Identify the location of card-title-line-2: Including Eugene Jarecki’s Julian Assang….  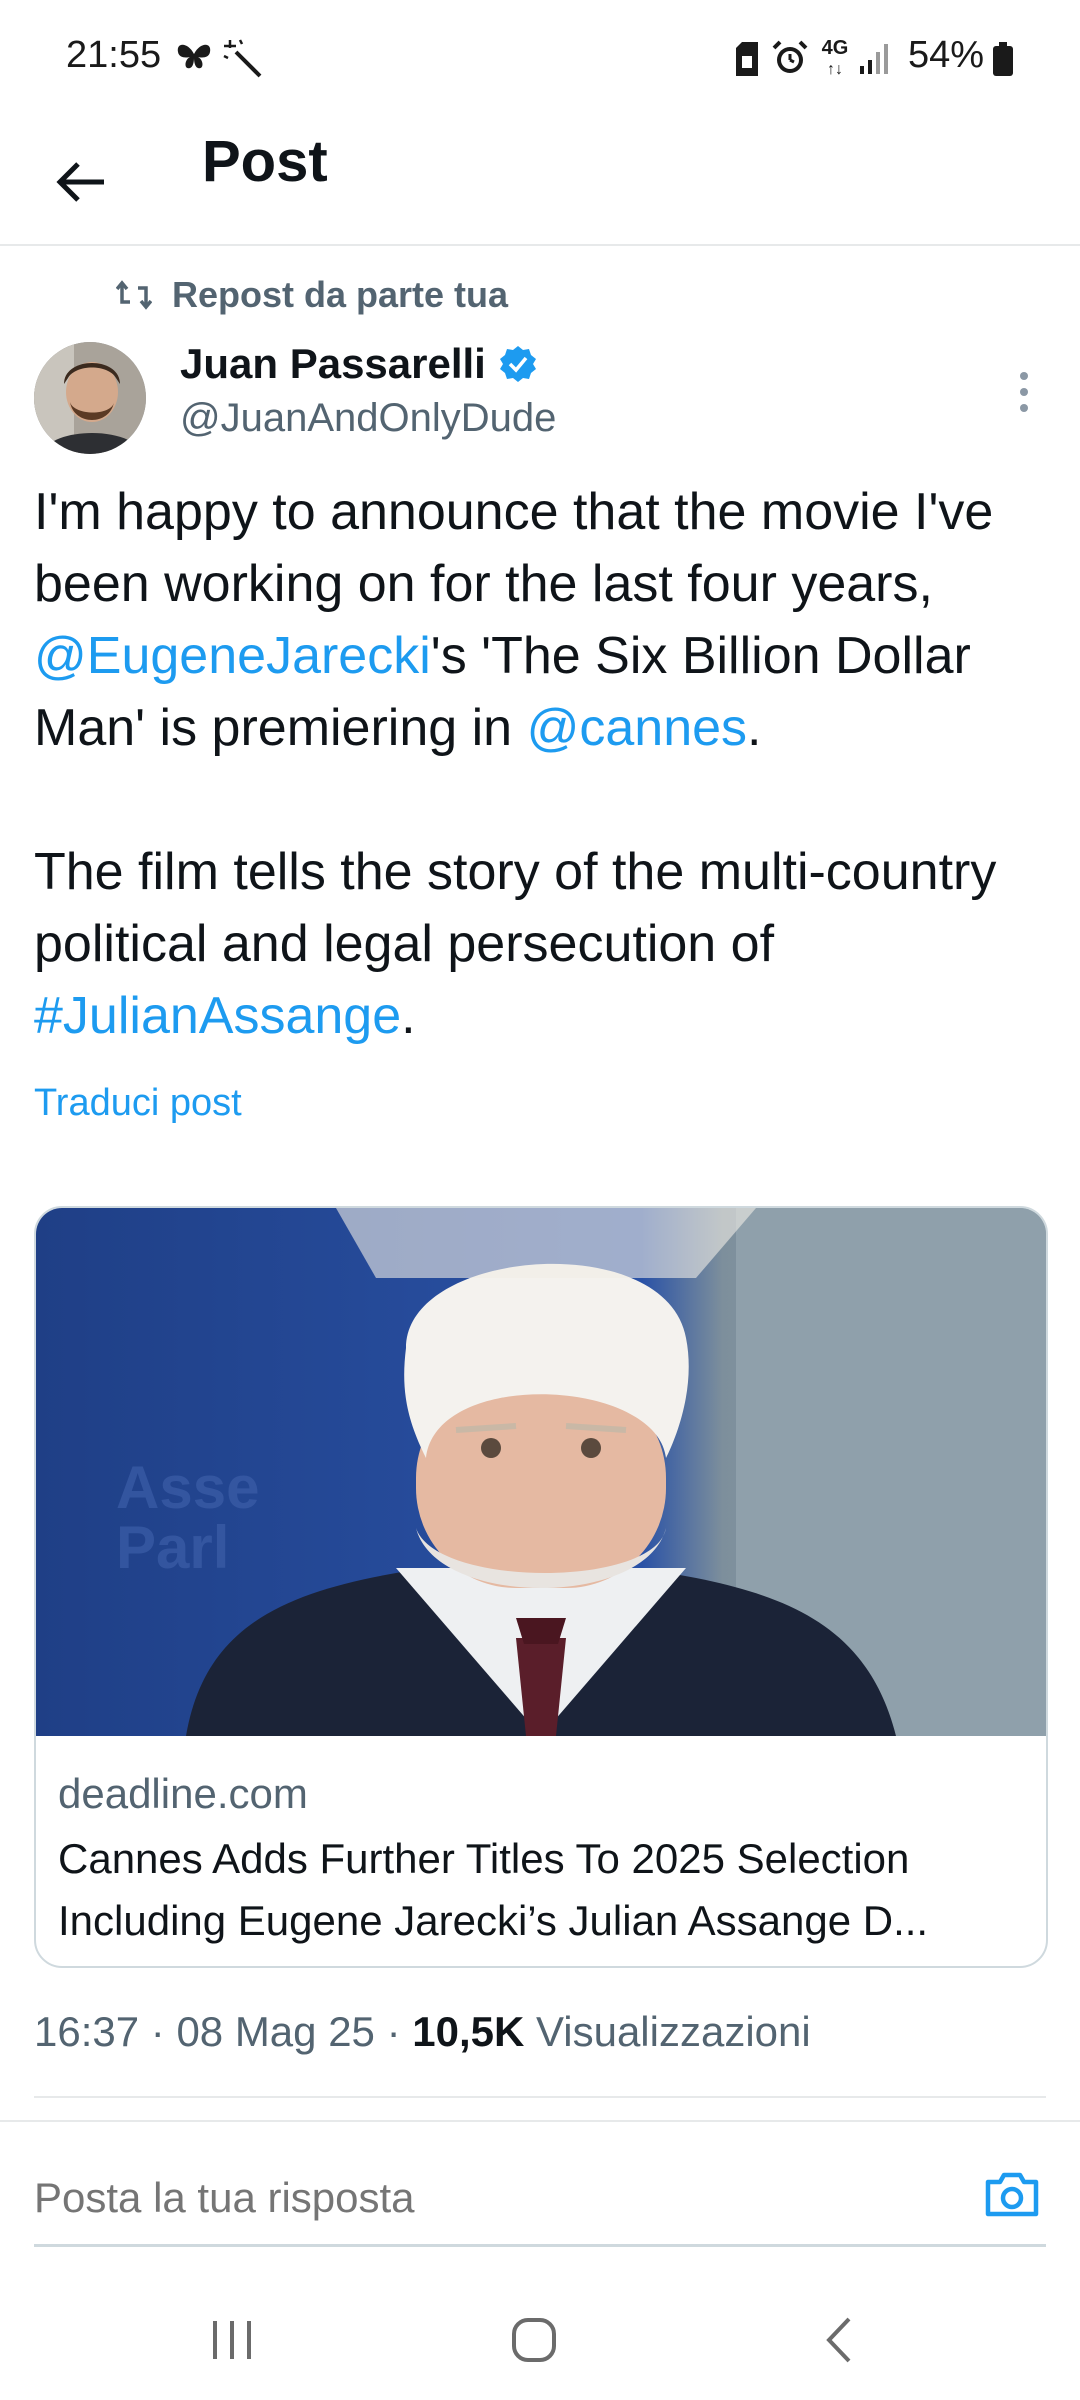
(493, 1920).